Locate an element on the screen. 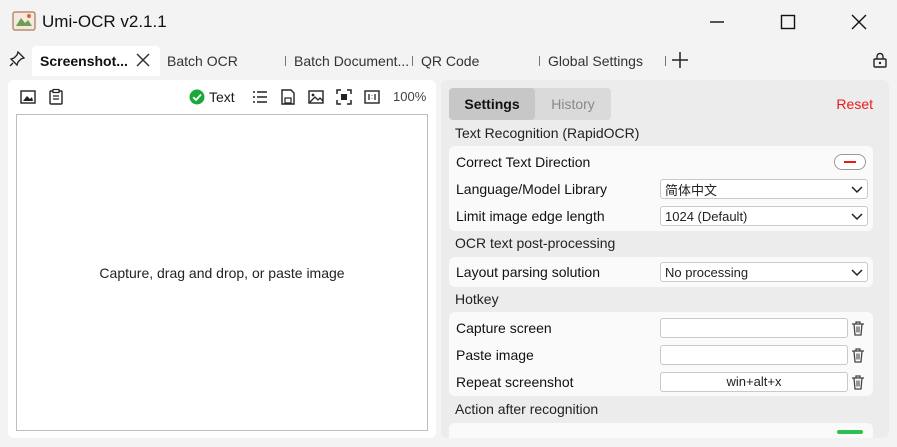  paste-hotkey-input is located at coordinates (754, 355).